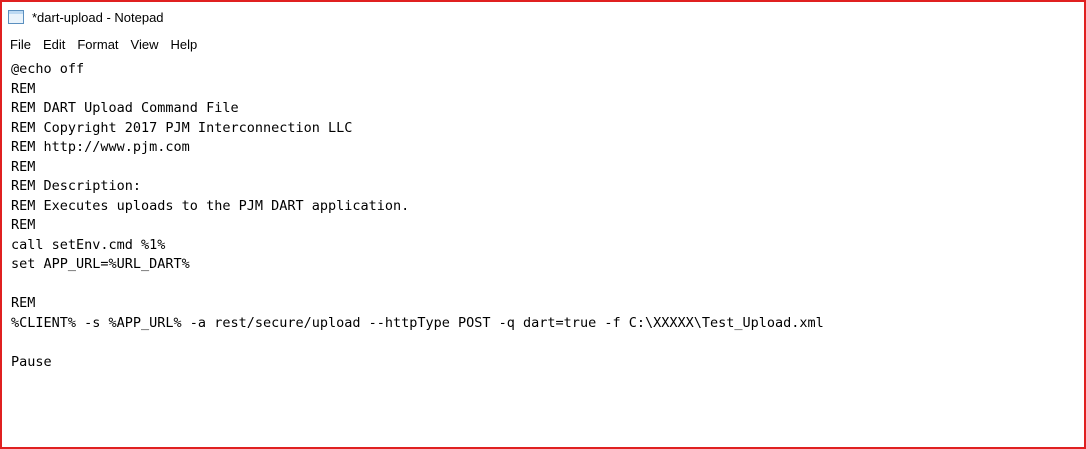  What do you see at coordinates (543, 44) in the screenshot?
I see `menu-bar: File Edit Format View Help` at bounding box center [543, 44].